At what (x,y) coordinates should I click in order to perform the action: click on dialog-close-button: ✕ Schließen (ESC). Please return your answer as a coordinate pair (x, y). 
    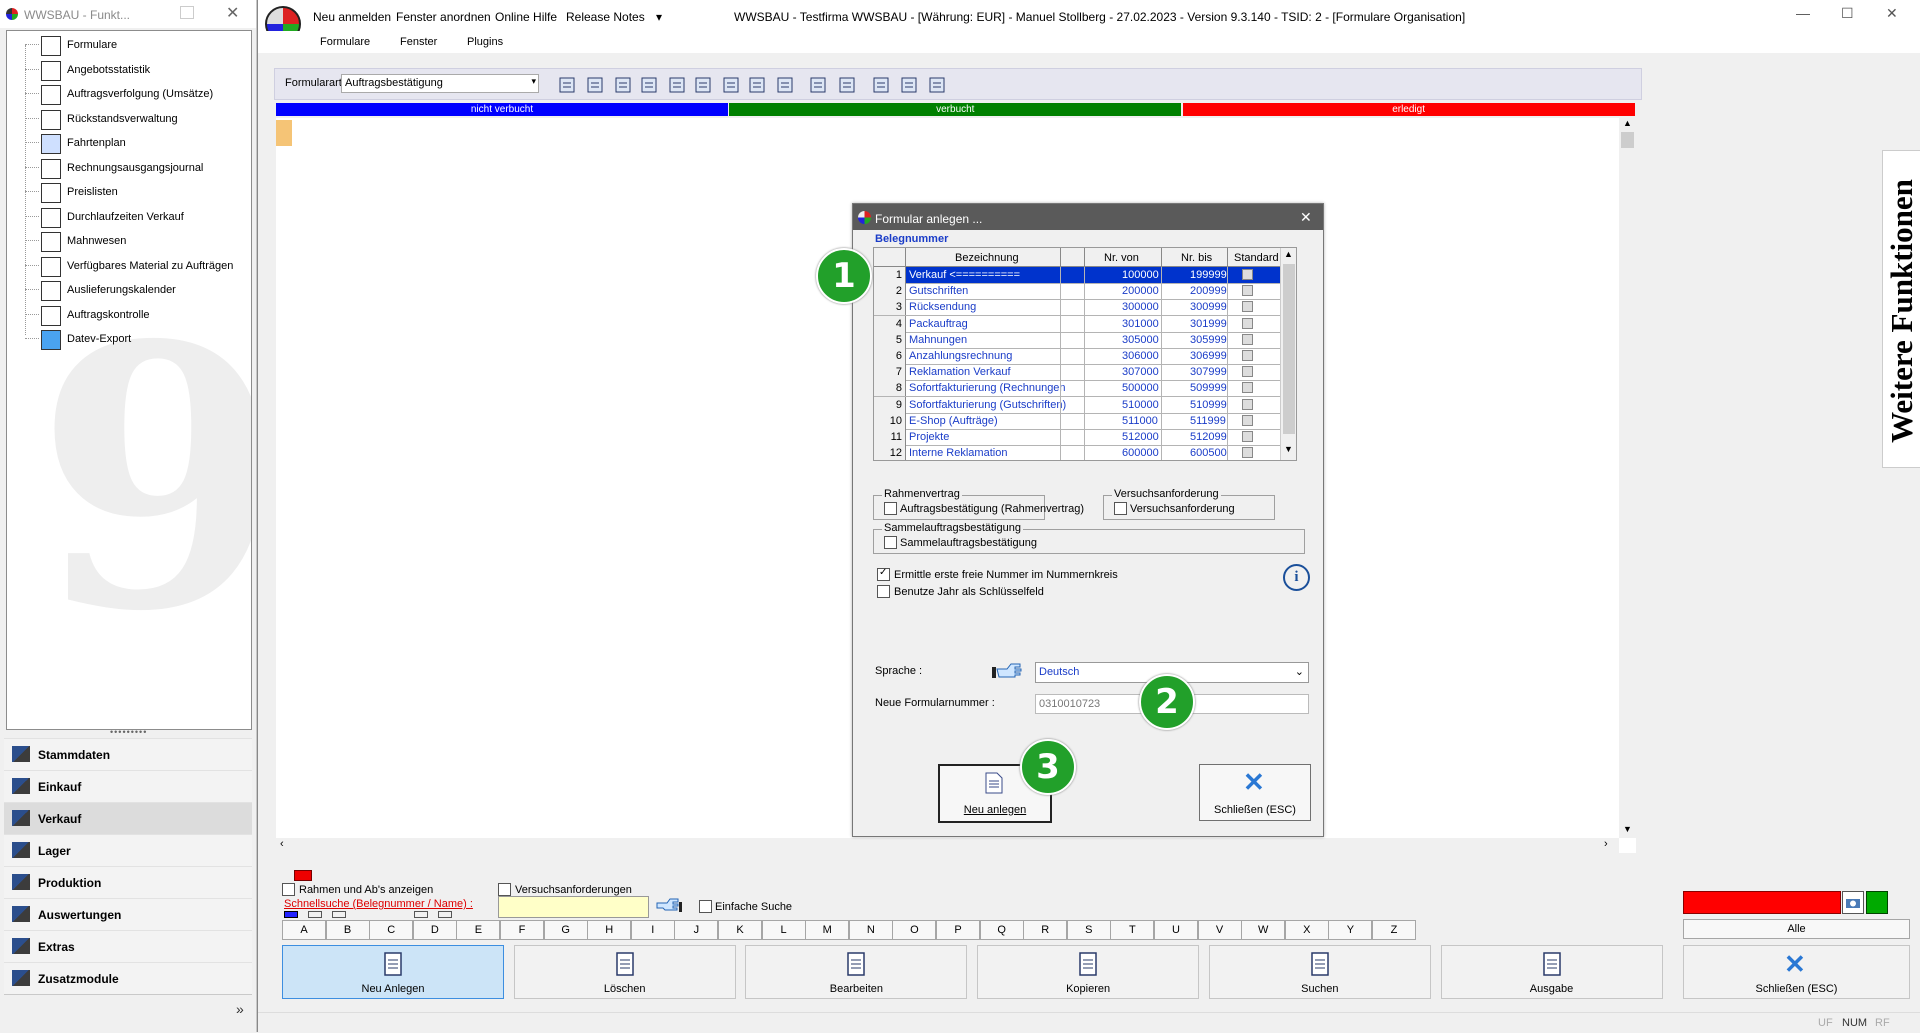
    Looking at the image, I should click on (1255, 792).